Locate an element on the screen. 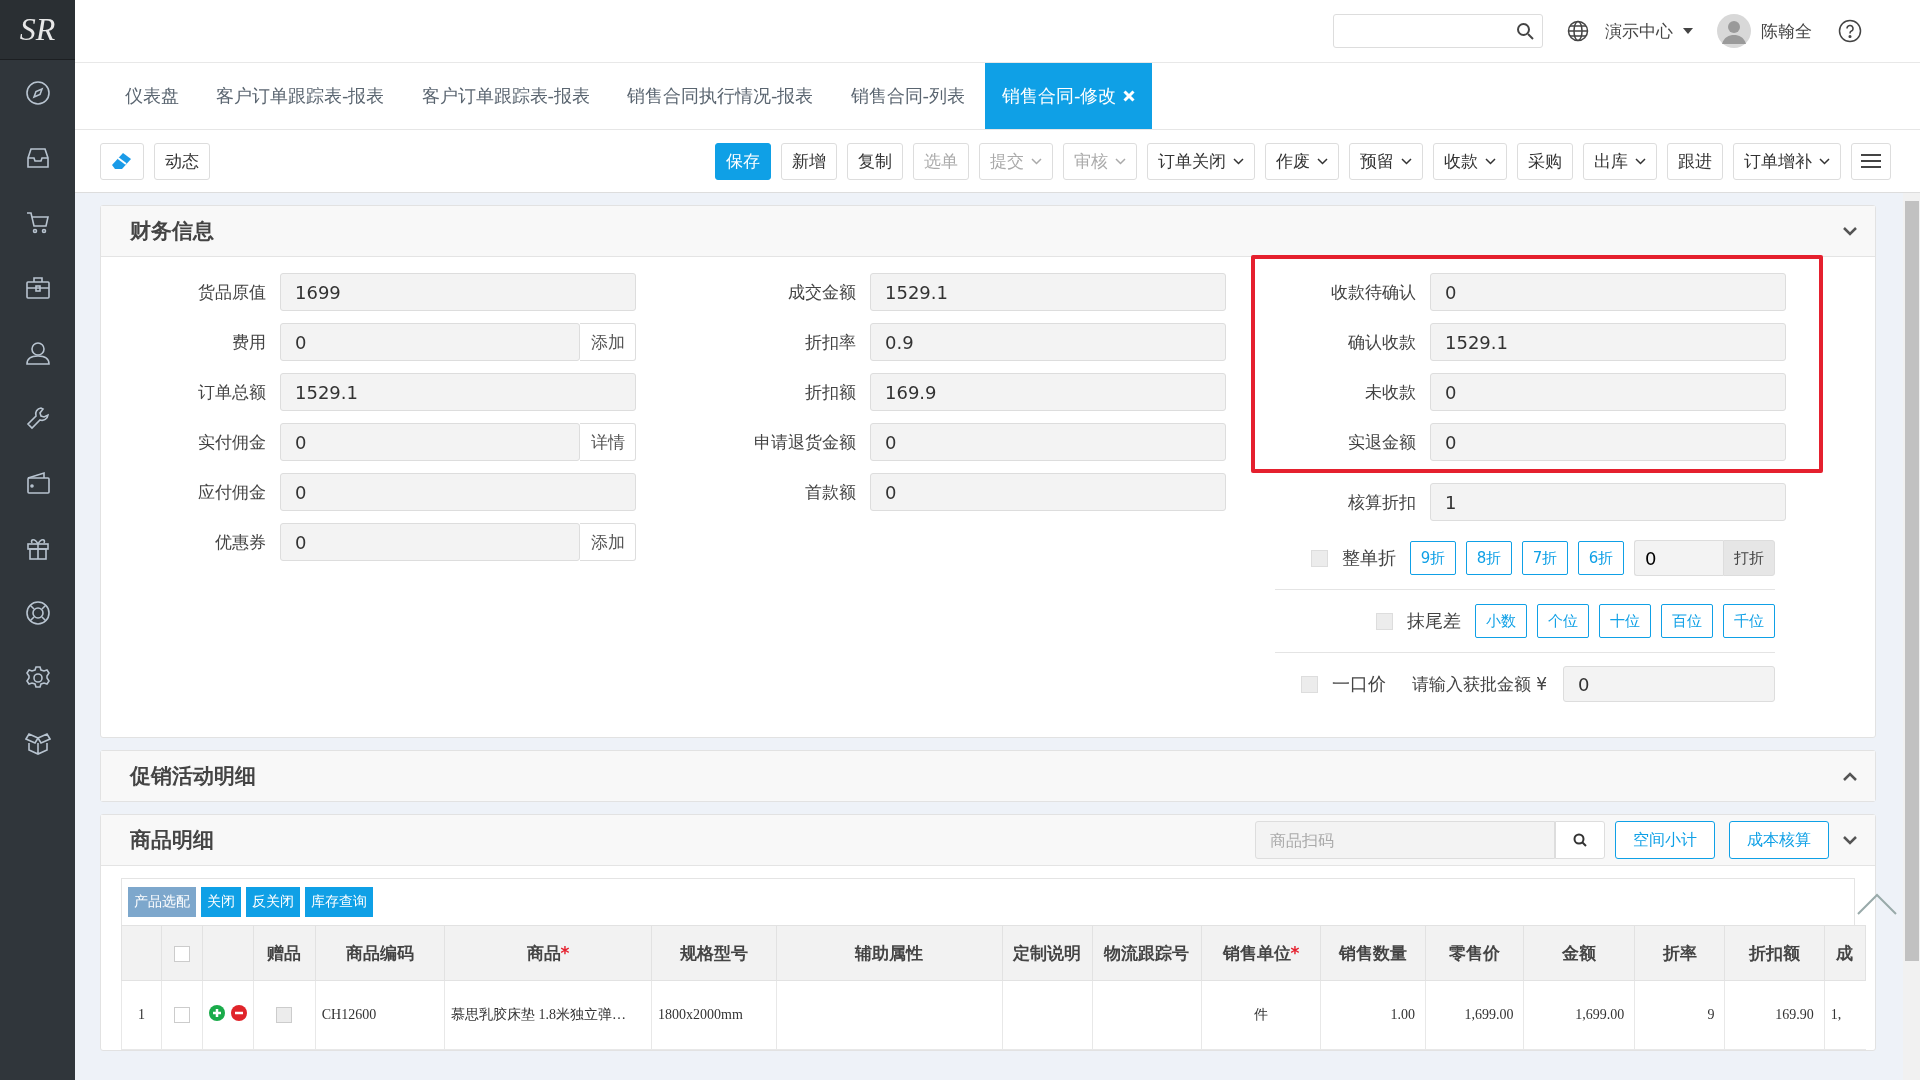  toolbar-button: 作废 is located at coordinates (1302, 161).